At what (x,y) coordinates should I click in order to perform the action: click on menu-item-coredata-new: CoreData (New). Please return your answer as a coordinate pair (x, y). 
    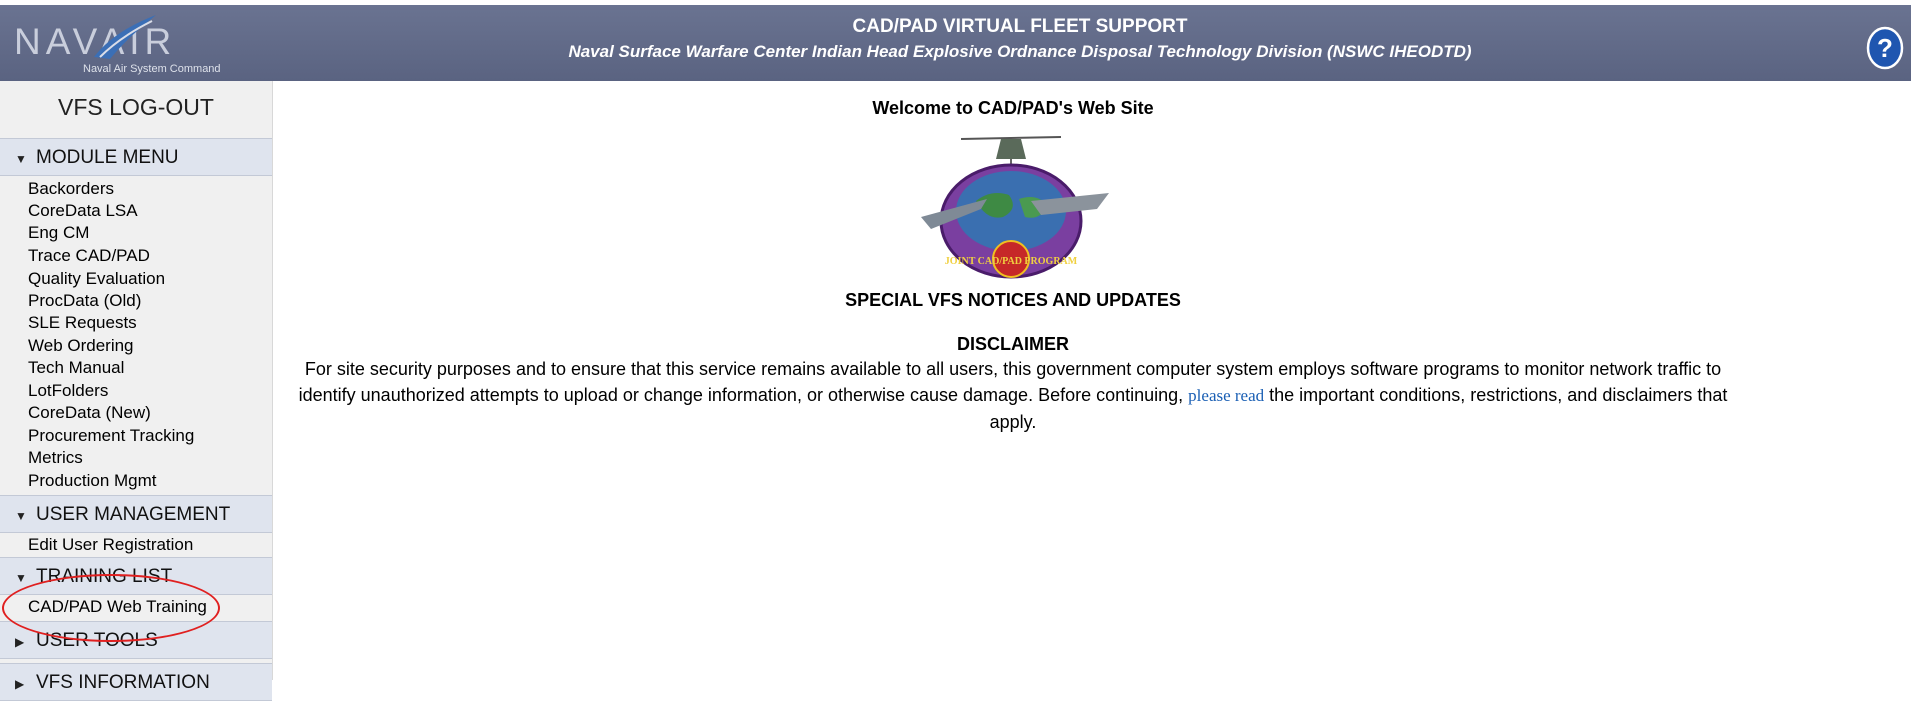
    Looking at the image, I should click on (89, 413).